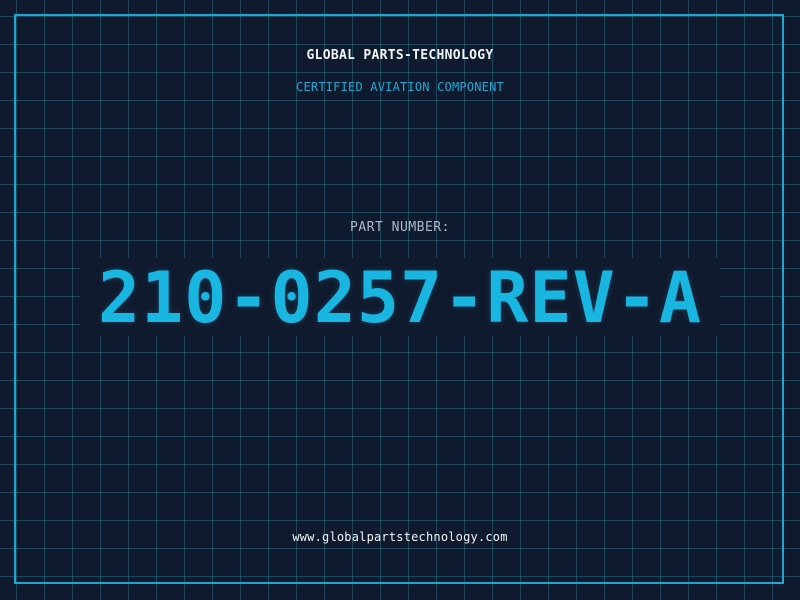 The width and height of the screenshot is (800, 600). Describe the element at coordinates (400, 87) in the screenshot. I see `certification-tagline: CERTIFIED AVIATION COMPONENT` at that location.